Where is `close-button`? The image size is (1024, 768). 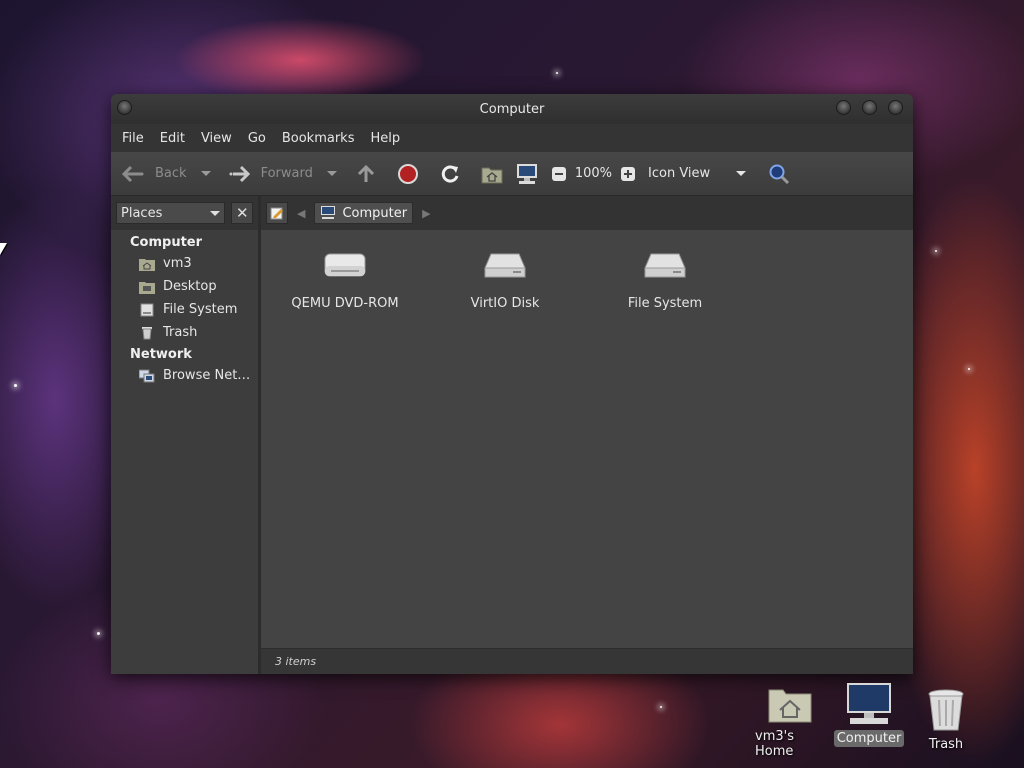
close-button is located at coordinates (895, 107).